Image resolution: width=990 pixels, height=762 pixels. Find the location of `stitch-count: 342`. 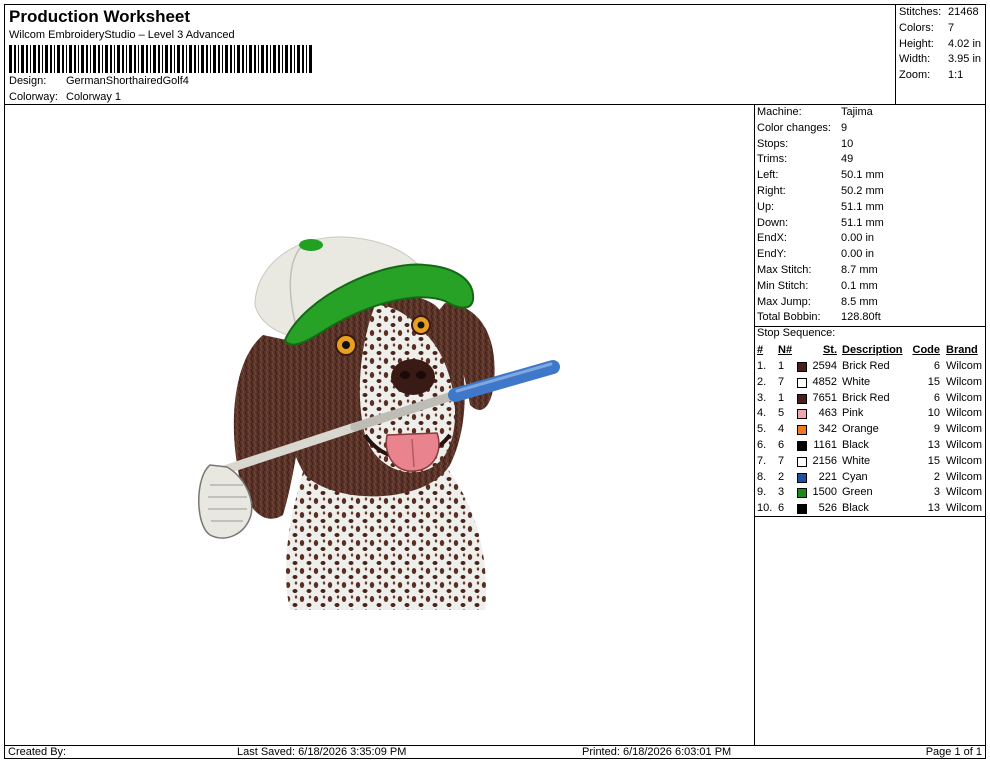

stitch-count: 342 is located at coordinates (827, 429).